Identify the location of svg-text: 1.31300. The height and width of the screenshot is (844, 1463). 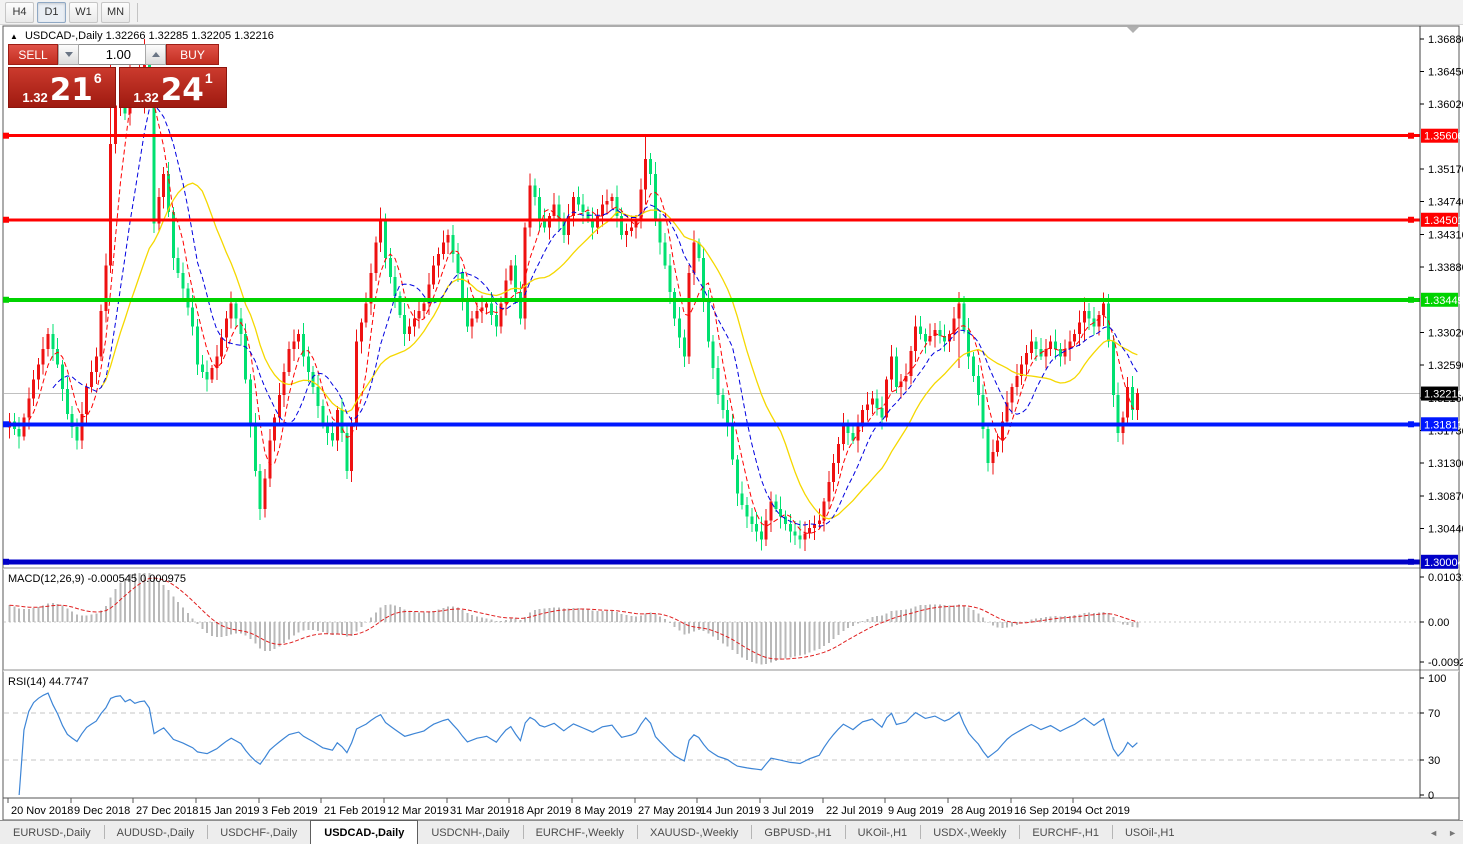
(1445, 464).